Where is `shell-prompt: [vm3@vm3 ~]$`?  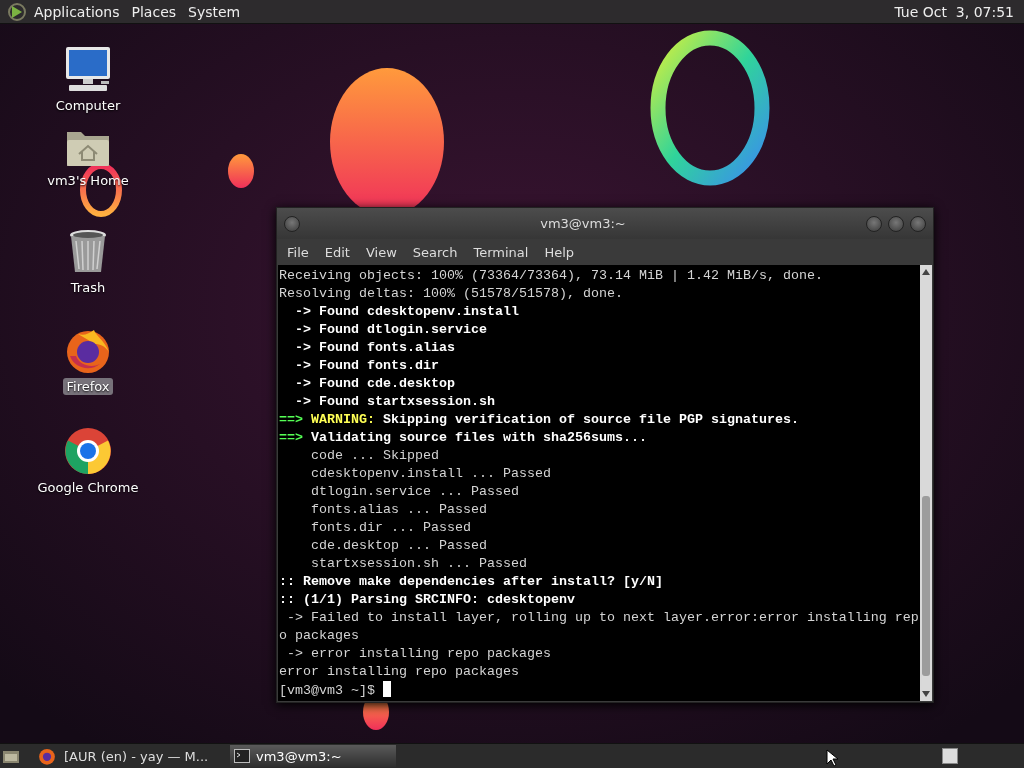 shell-prompt: [vm3@vm3 ~]$ is located at coordinates (327, 690).